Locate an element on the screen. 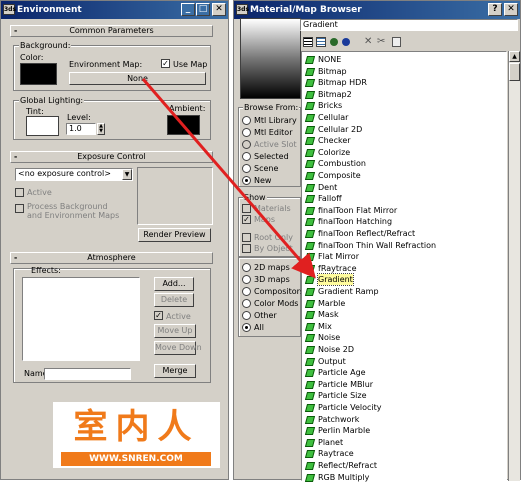 The image size is (521, 483). map-list-item-label: Noise is located at coordinates (329, 338).